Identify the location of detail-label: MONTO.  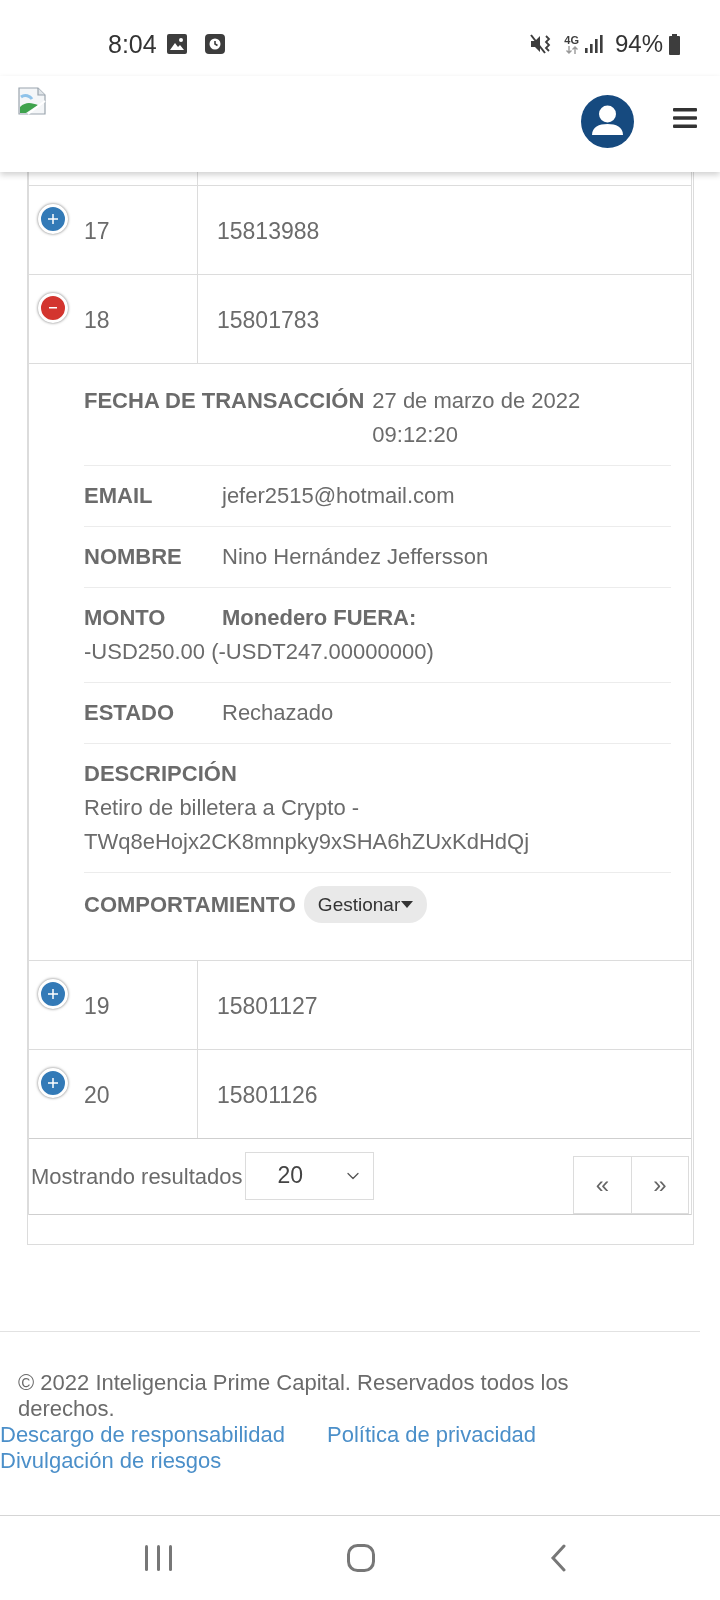
(125, 618).